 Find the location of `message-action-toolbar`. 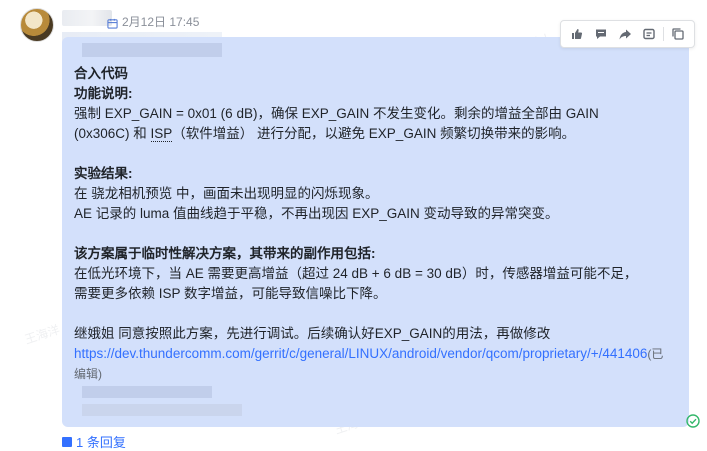

message-action-toolbar is located at coordinates (627, 34).